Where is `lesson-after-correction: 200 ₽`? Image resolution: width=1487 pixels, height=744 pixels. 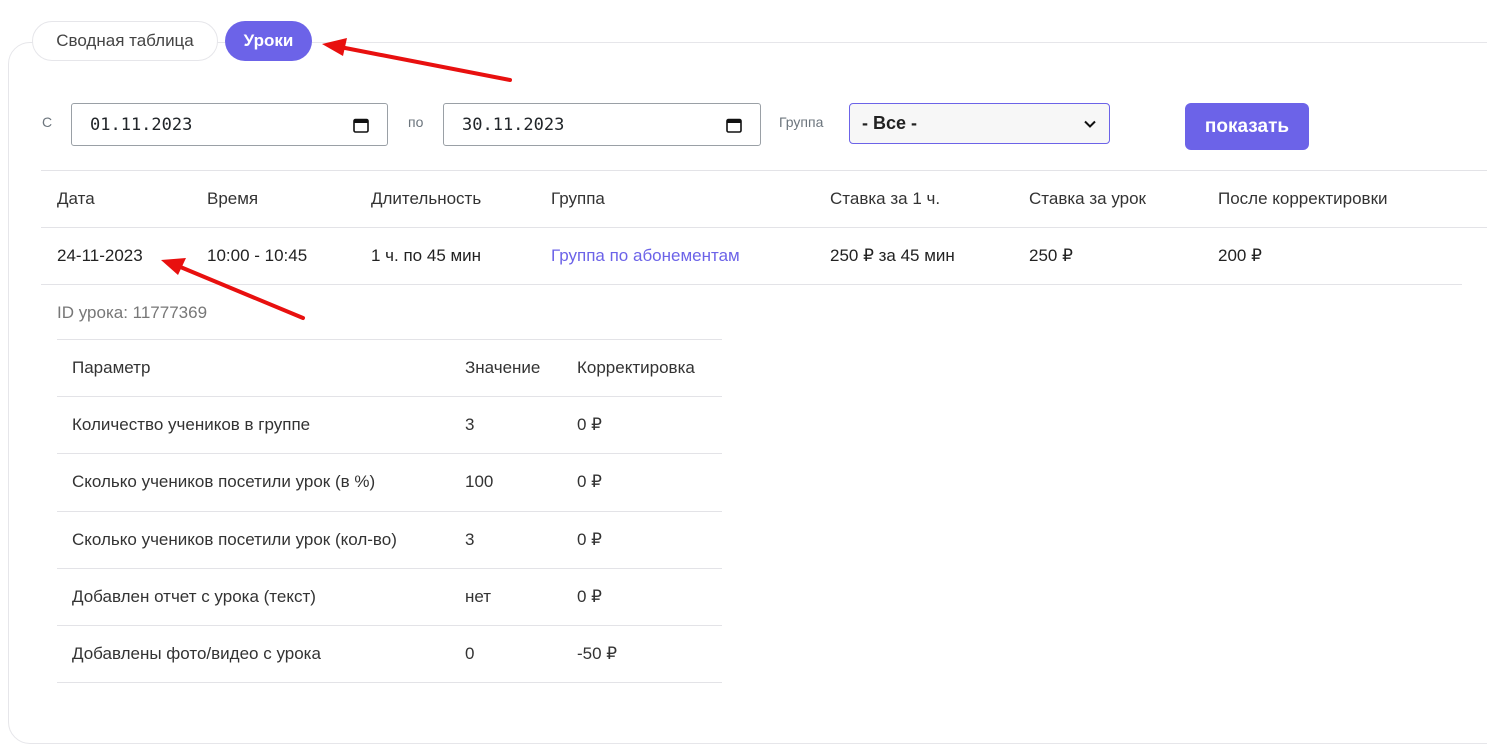
lesson-after-correction: 200 ₽ is located at coordinates (1240, 255).